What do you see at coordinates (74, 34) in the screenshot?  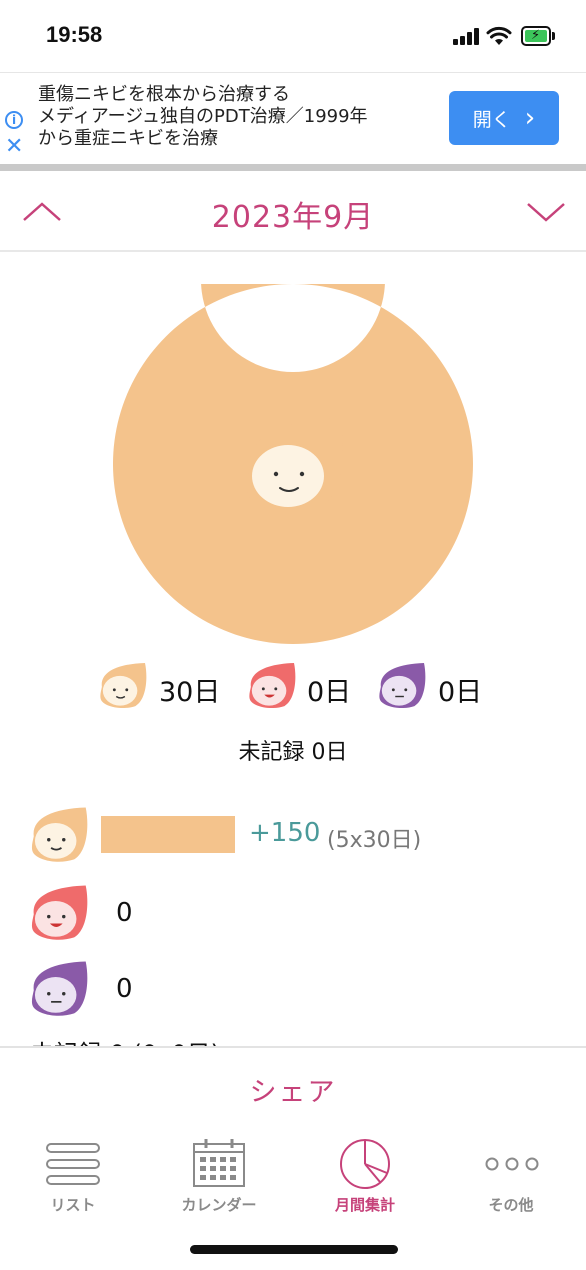 I see `status-time: 19:58` at bounding box center [74, 34].